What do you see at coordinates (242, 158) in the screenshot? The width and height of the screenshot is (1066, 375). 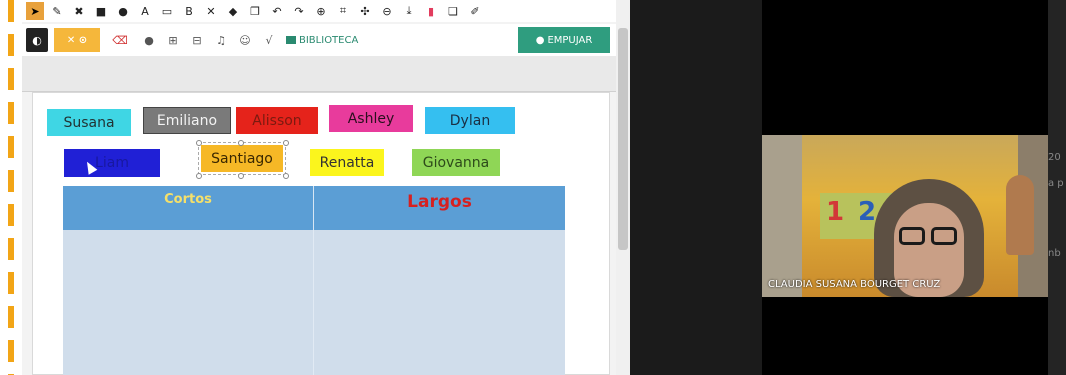 I see `name-card-santiago: Santiago` at bounding box center [242, 158].